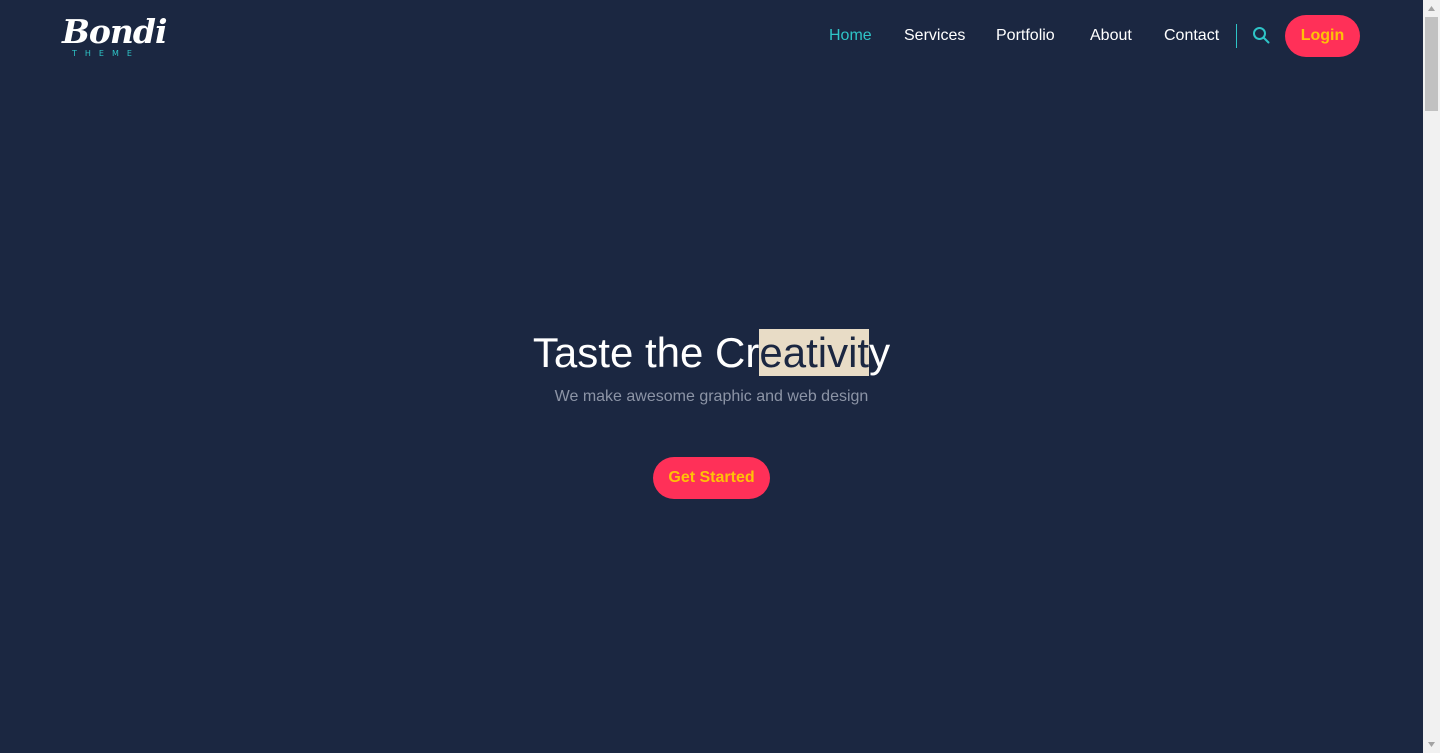 The image size is (1440, 753). Describe the element at coordinates (1431, 8) in the screenshot. I see `scroll-up-arrow-icon` at that location.